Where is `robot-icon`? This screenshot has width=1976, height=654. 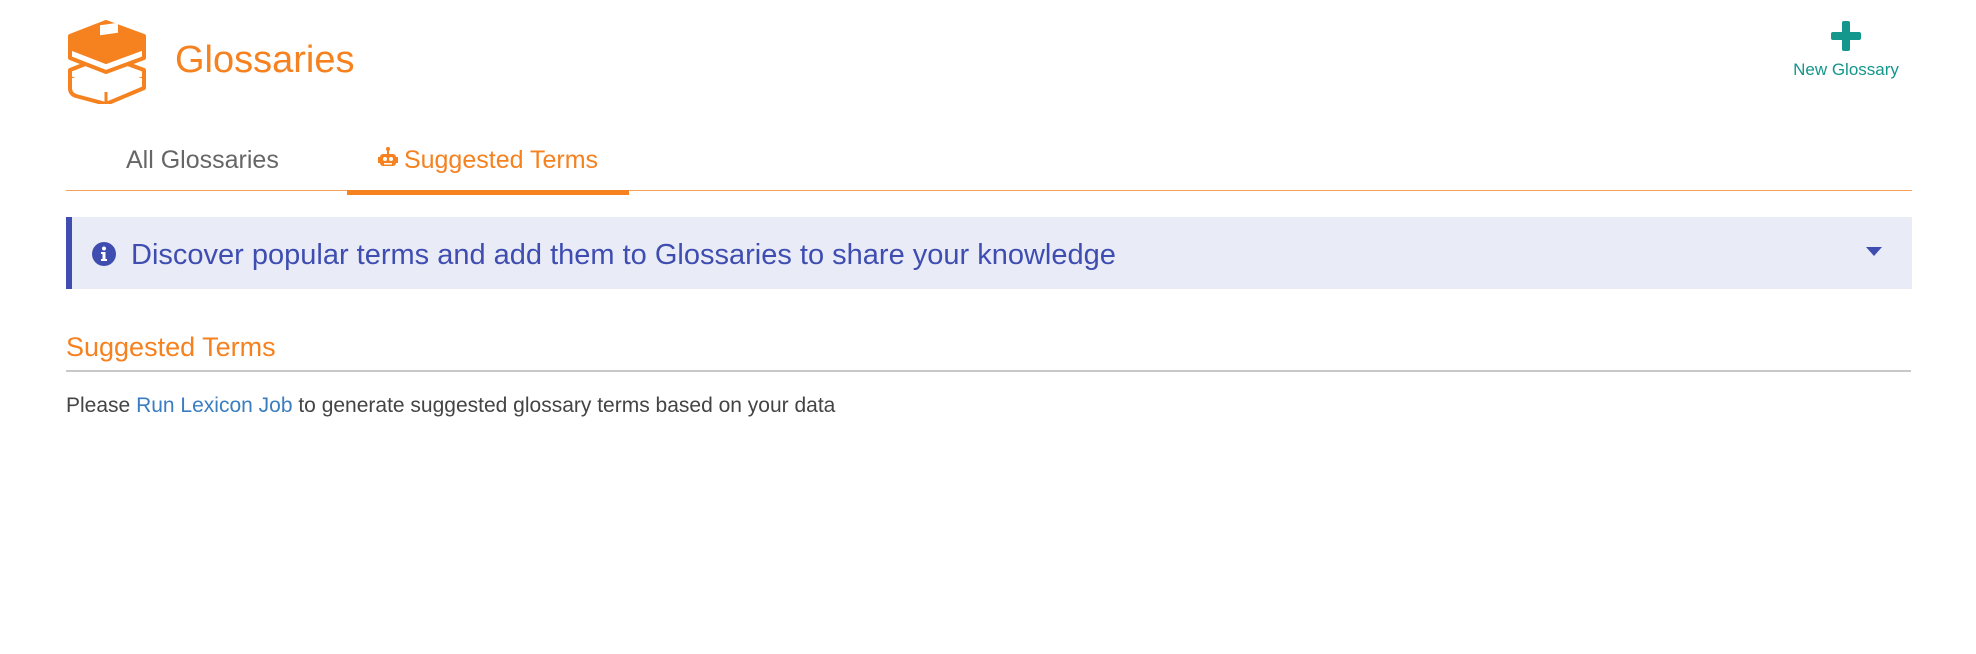
robot-icon is located at coordinates (387, 156).